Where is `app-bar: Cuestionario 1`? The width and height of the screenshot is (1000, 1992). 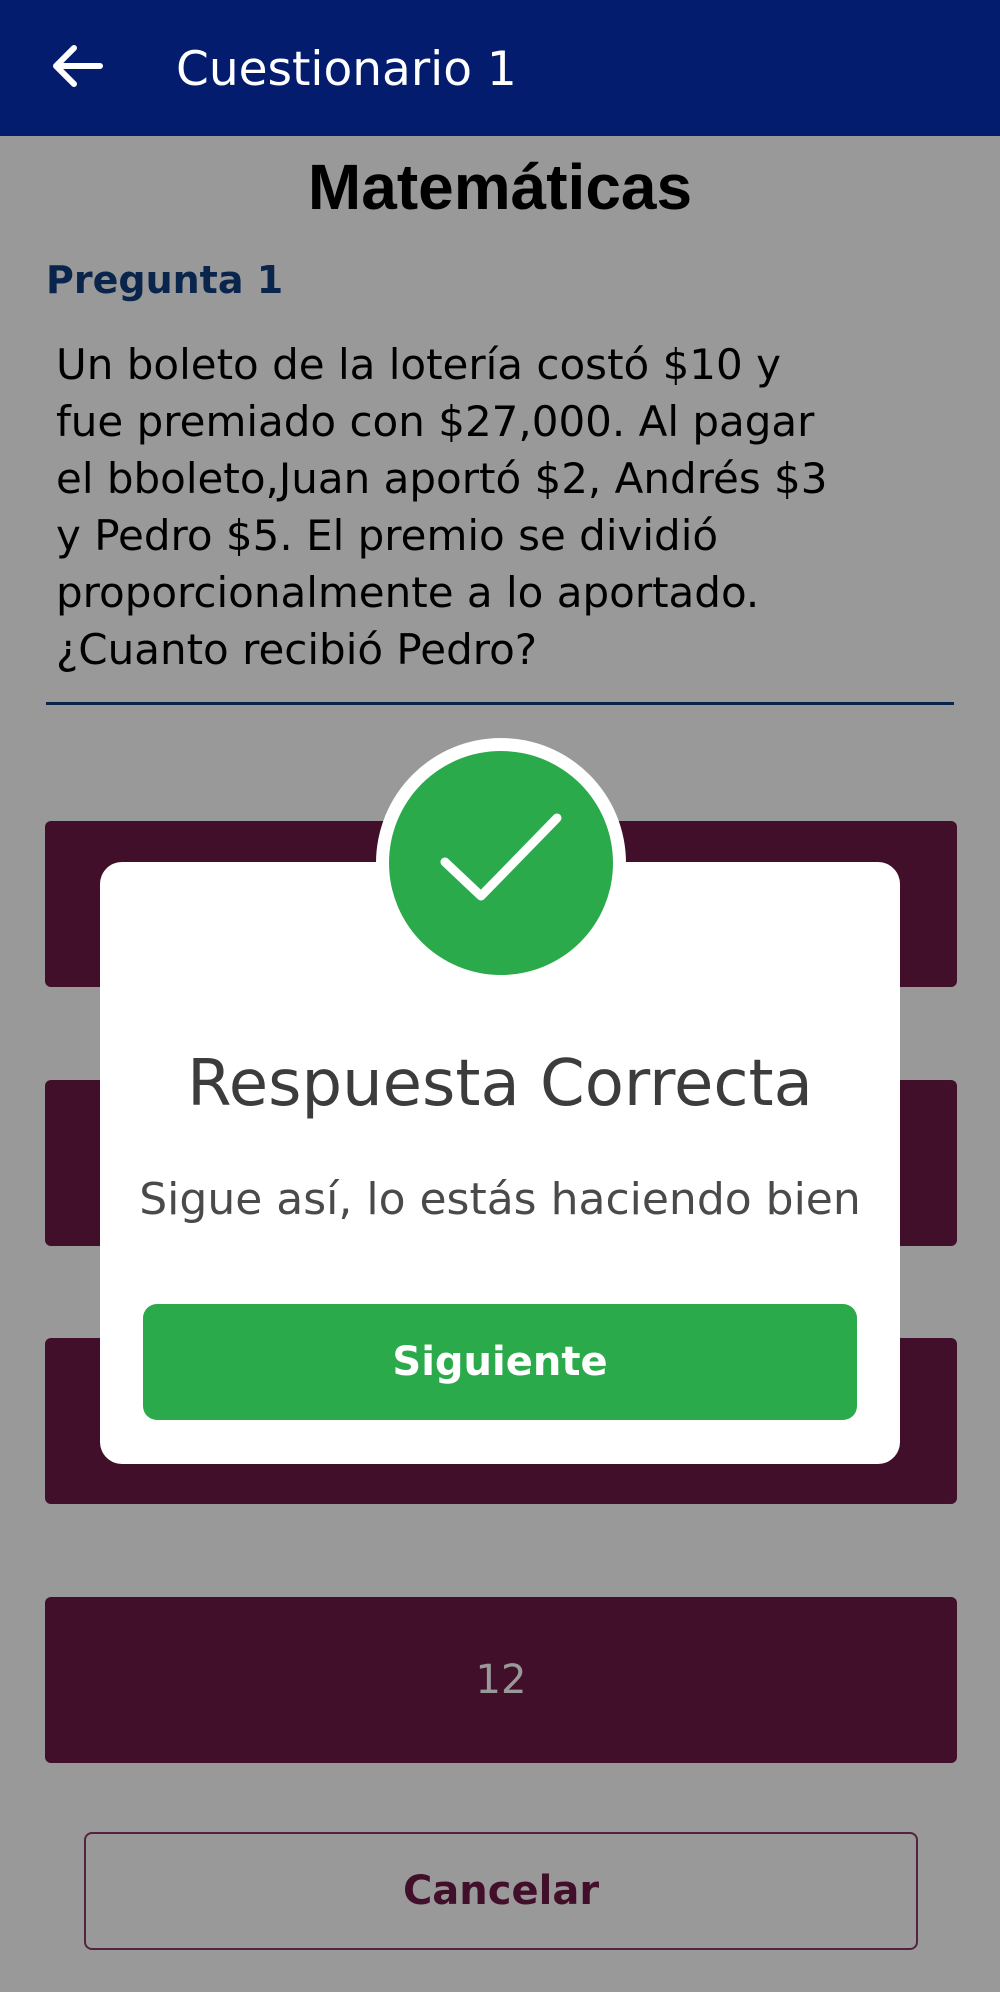
app-bar: Cuestionario 1 is located at coordinates (500, 68).